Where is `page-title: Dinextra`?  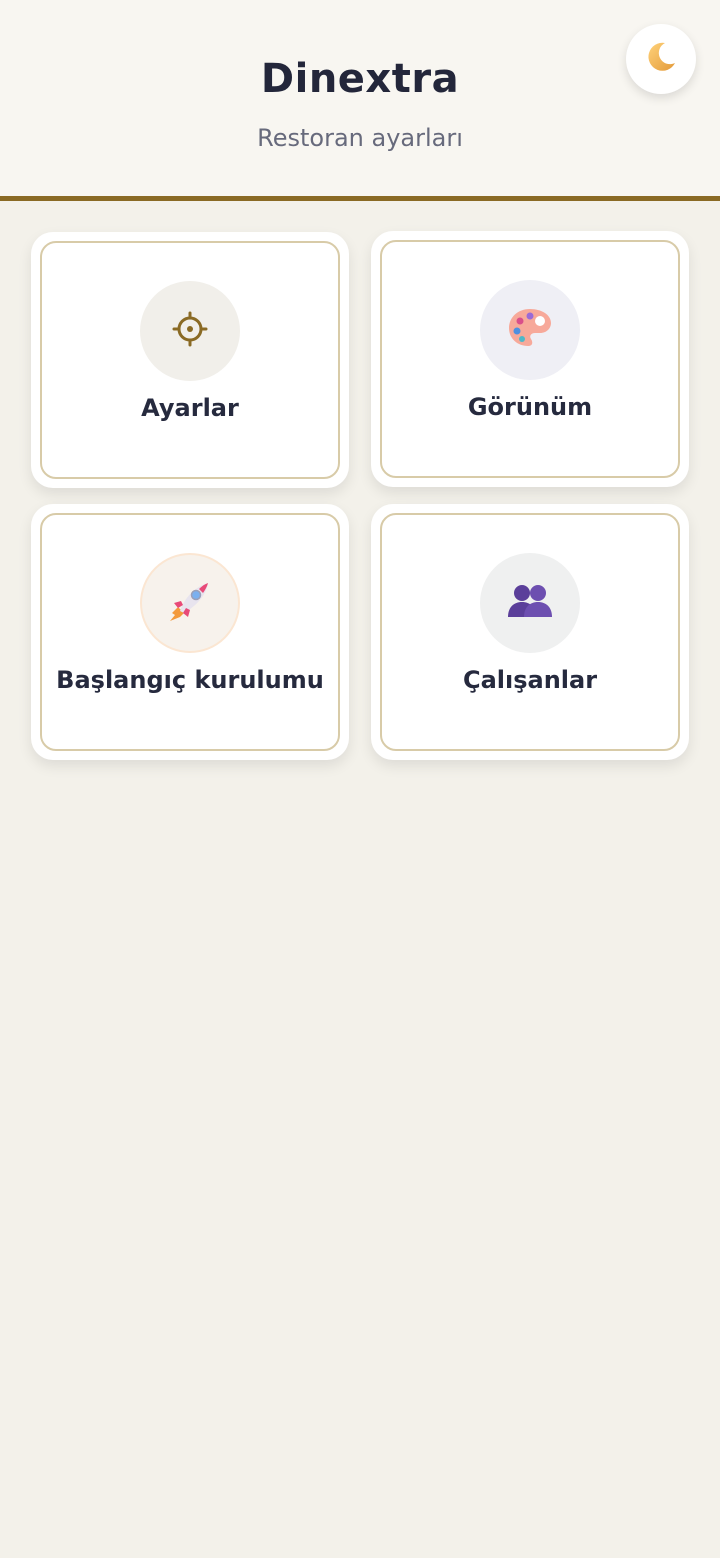 page-title: Dinextra is located at coordinates (360, 79).